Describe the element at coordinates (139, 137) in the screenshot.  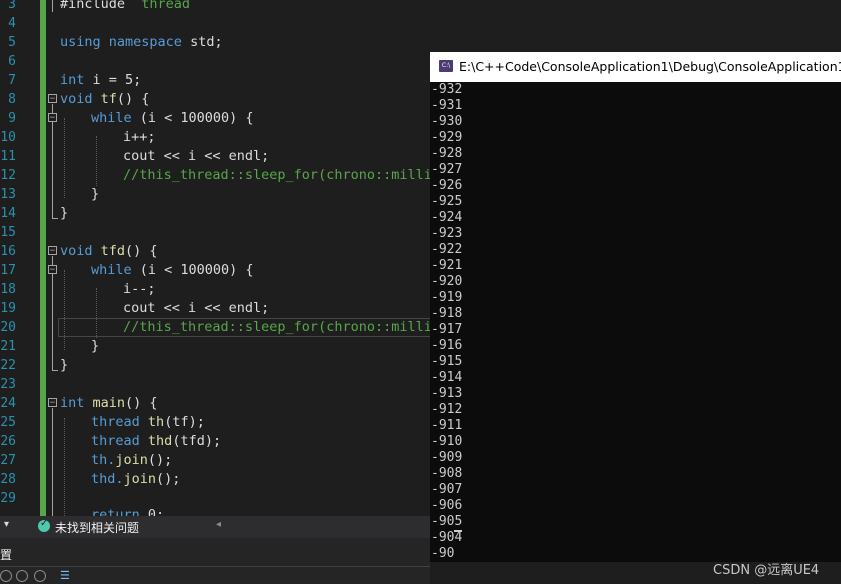
I see `code-line-10: i++;` at that location.